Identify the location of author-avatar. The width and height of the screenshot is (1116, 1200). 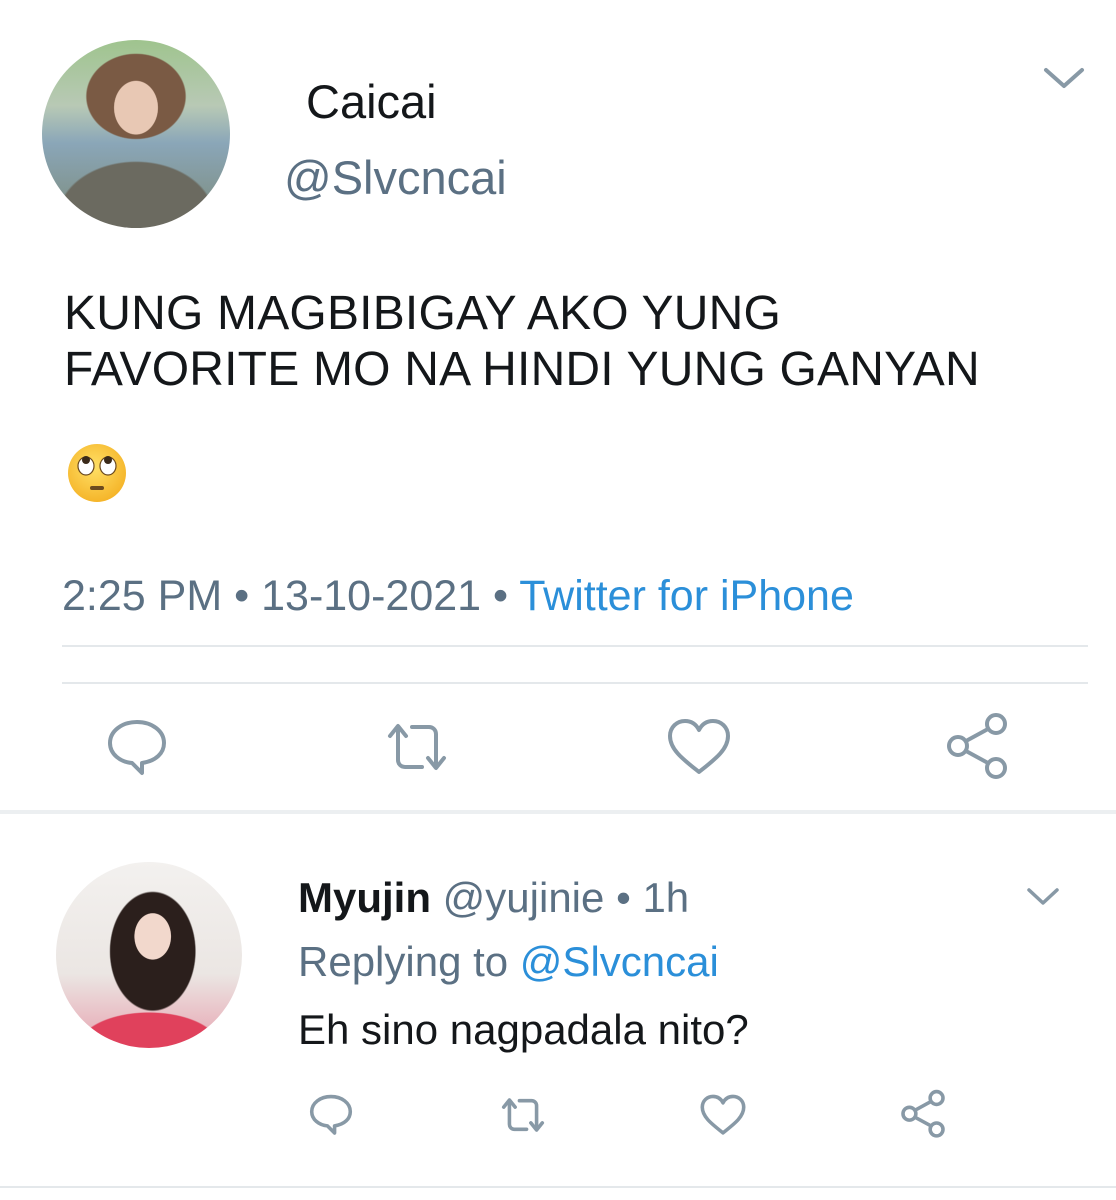
(136, 134).